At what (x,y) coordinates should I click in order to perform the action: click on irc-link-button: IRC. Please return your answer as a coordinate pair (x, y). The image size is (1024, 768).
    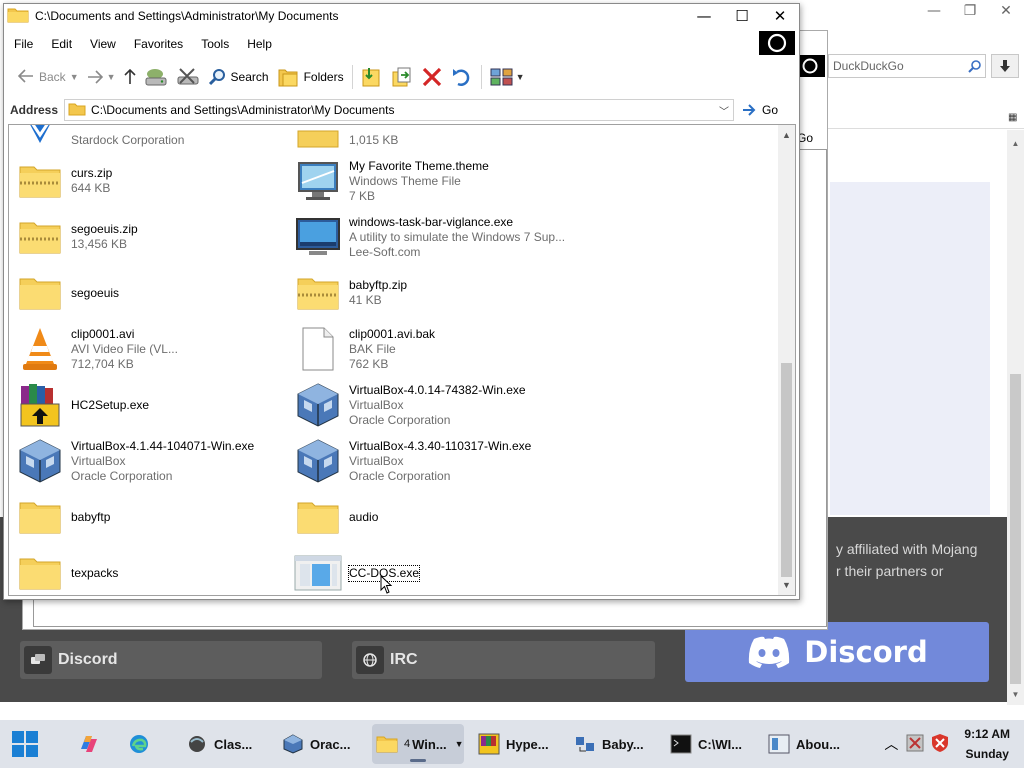
    Looking at the image, I should click on (503, 660).